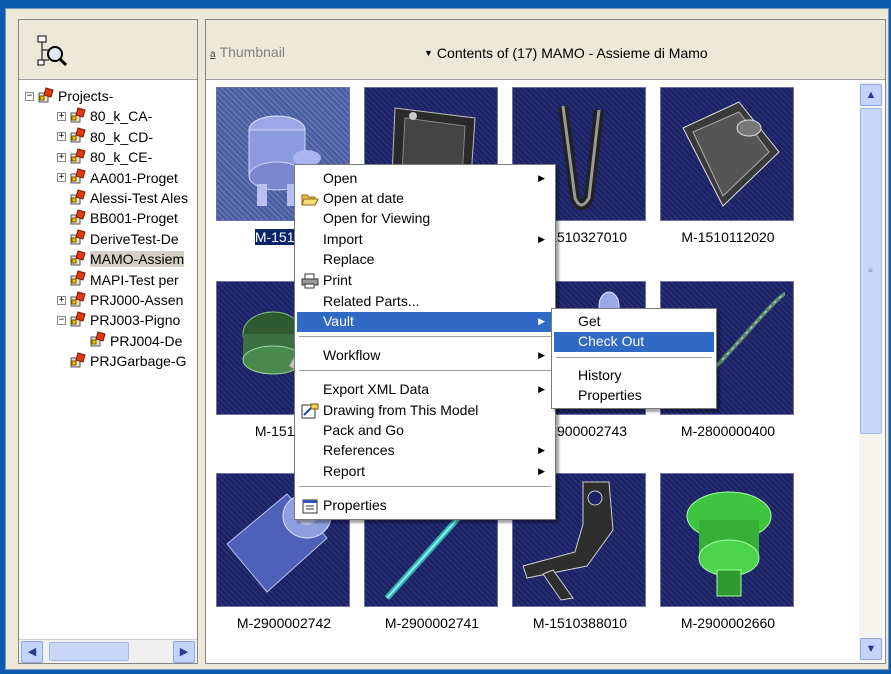 This screenshot has height=674, width=891. I want to click on tree-node: +80_k_CD-, so click(105, 137).